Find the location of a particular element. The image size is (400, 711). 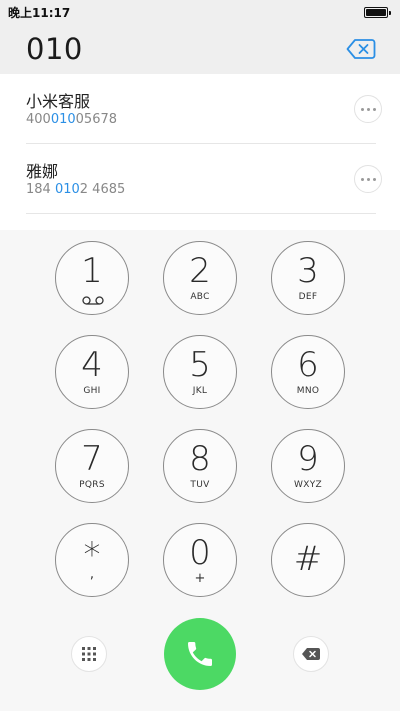

key-9: 9 WXYZ is located at coordinates (308, 466).